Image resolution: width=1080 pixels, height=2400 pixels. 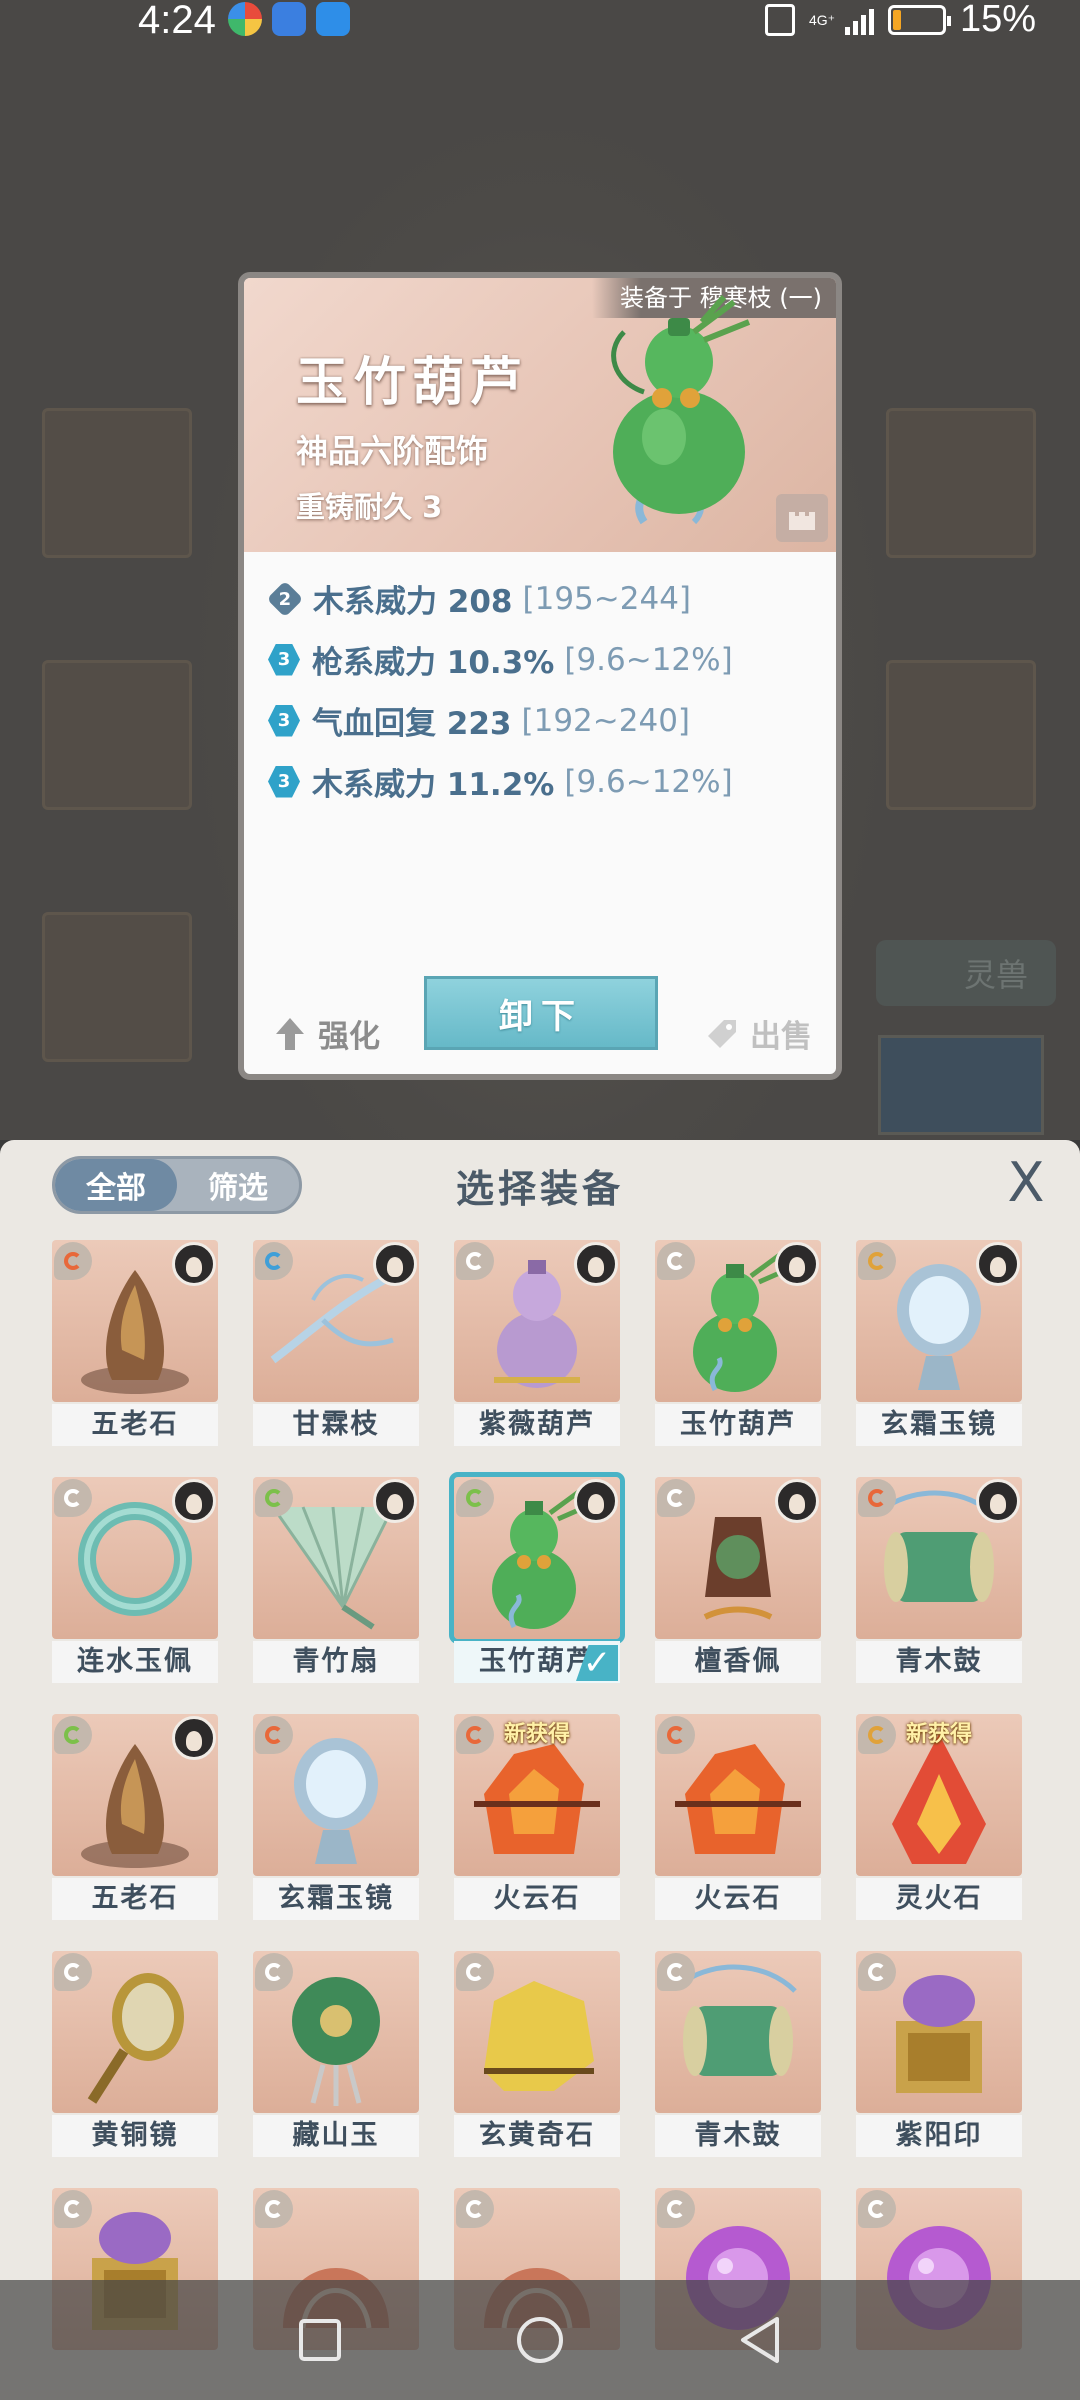 I want to click on stat-text: 枪系威力 10.3%, so click(x=433, y=663).